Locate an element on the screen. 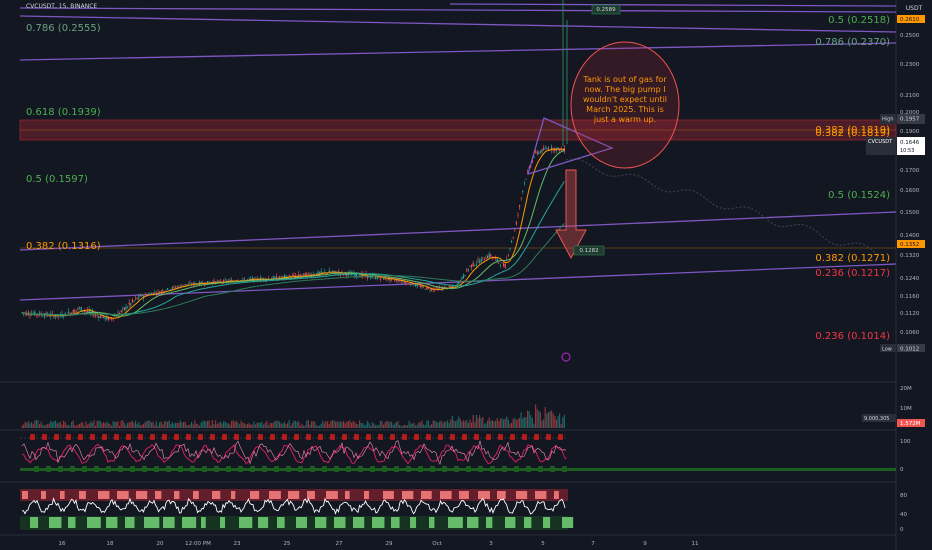 This screenshot has width=932, height=550. osc1-tick-label: 0 is located at coordinates (902, 470).